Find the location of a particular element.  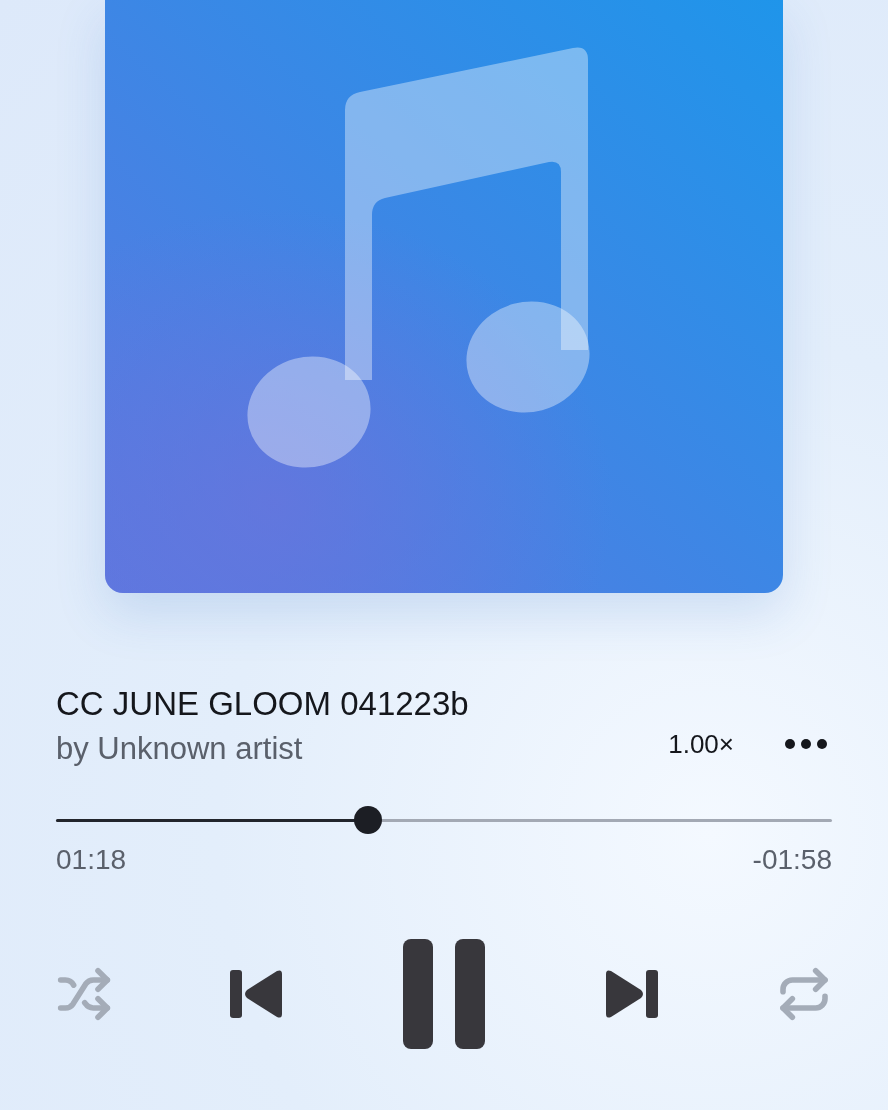

progress-thumb is located at coordinates (367, 820).